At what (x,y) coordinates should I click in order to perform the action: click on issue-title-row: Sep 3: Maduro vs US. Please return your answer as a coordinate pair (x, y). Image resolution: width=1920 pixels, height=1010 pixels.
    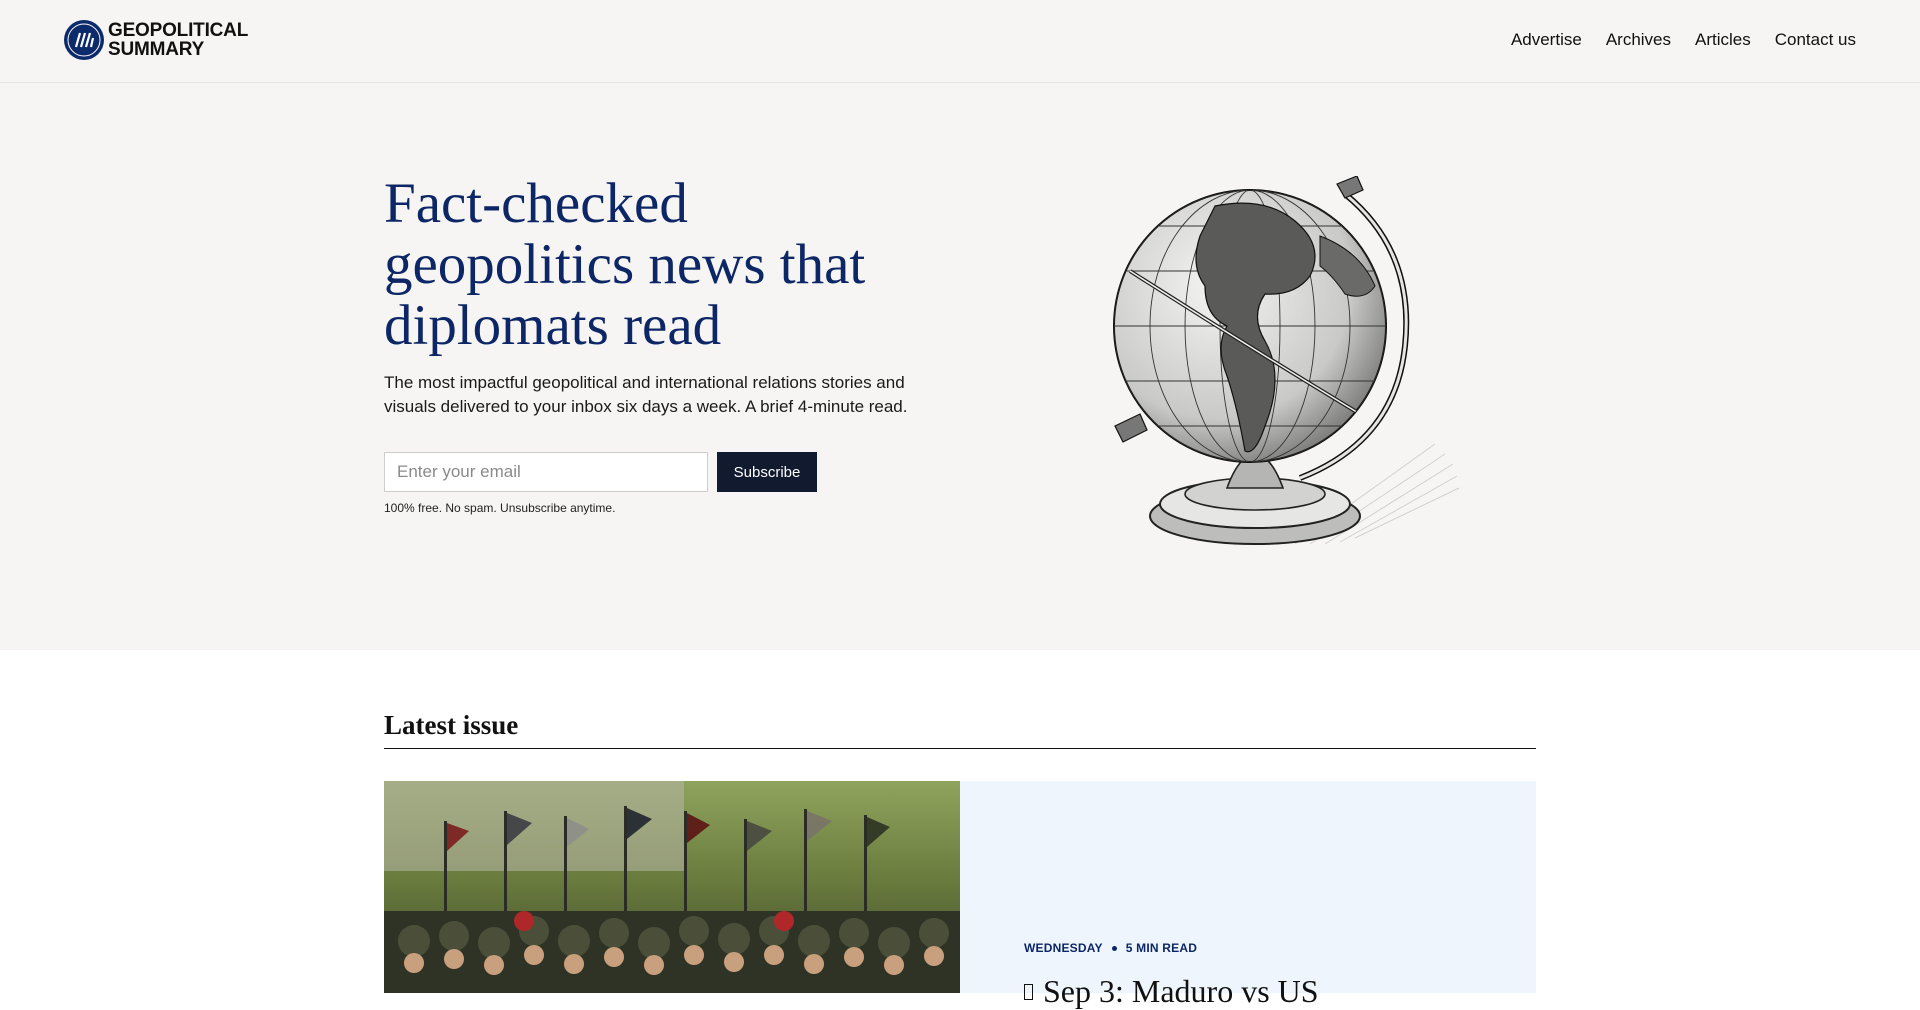
    Looking at the image, I should click on (1171, 991).